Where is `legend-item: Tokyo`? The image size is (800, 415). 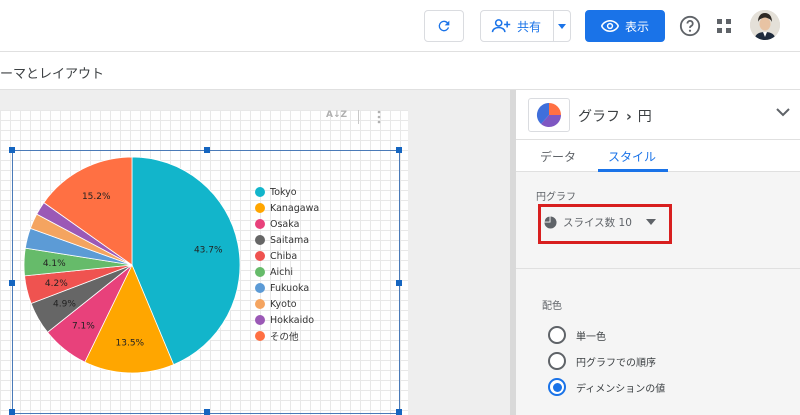 legend-item: Tokyo is located at coordinates (287, 192).